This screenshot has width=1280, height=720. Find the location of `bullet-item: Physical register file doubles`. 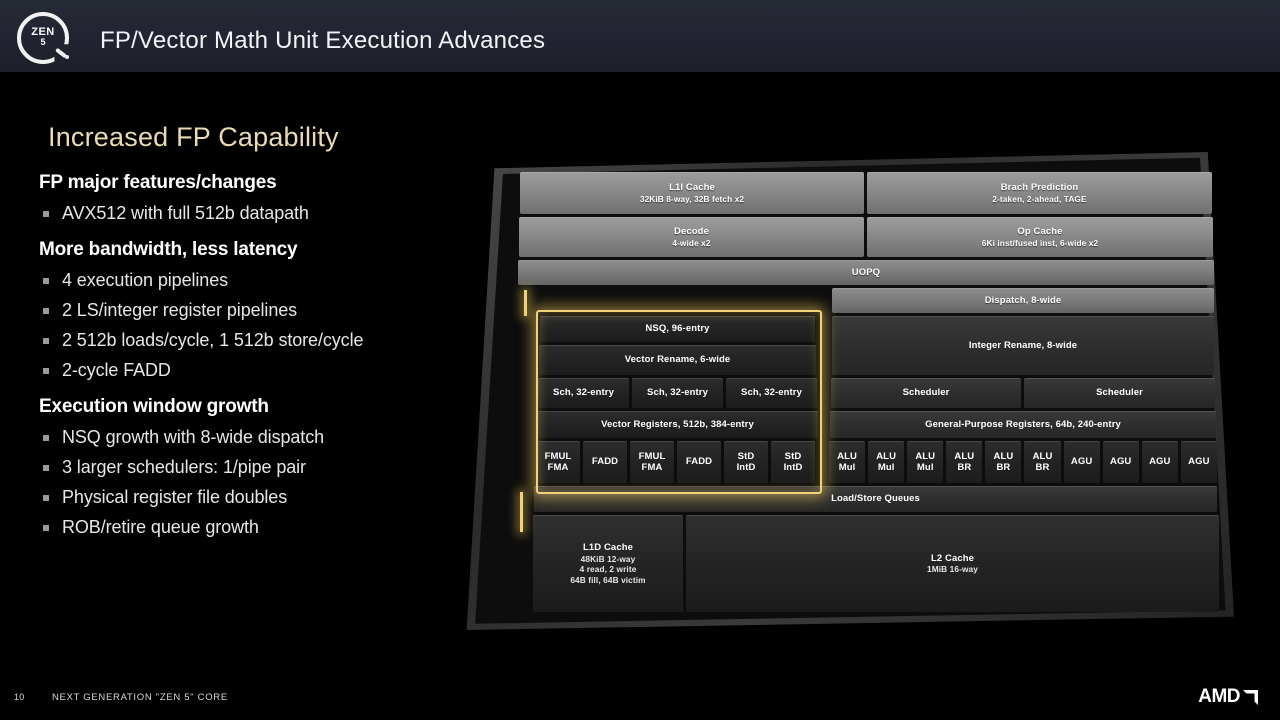

bullet-item: Physical register file doubles is located at coordinates (249, 497).